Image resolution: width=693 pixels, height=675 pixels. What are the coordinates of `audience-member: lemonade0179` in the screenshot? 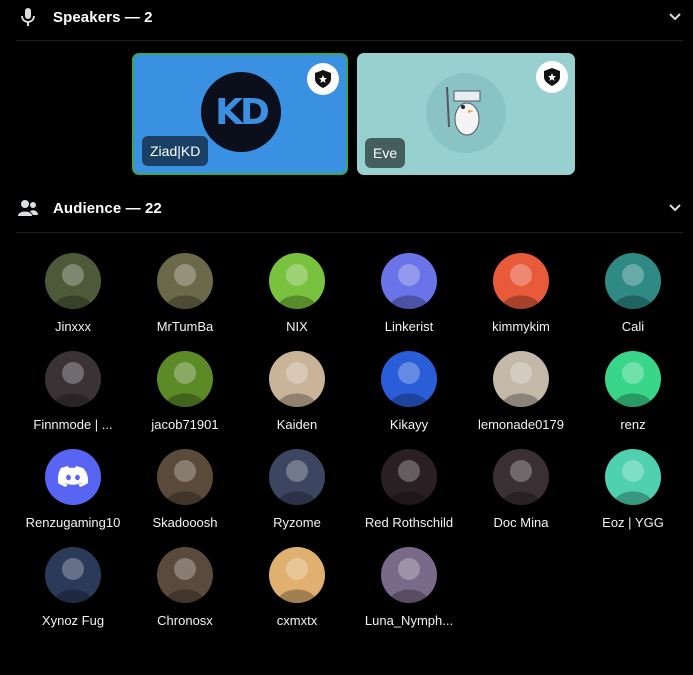 It's located at (521, 391).